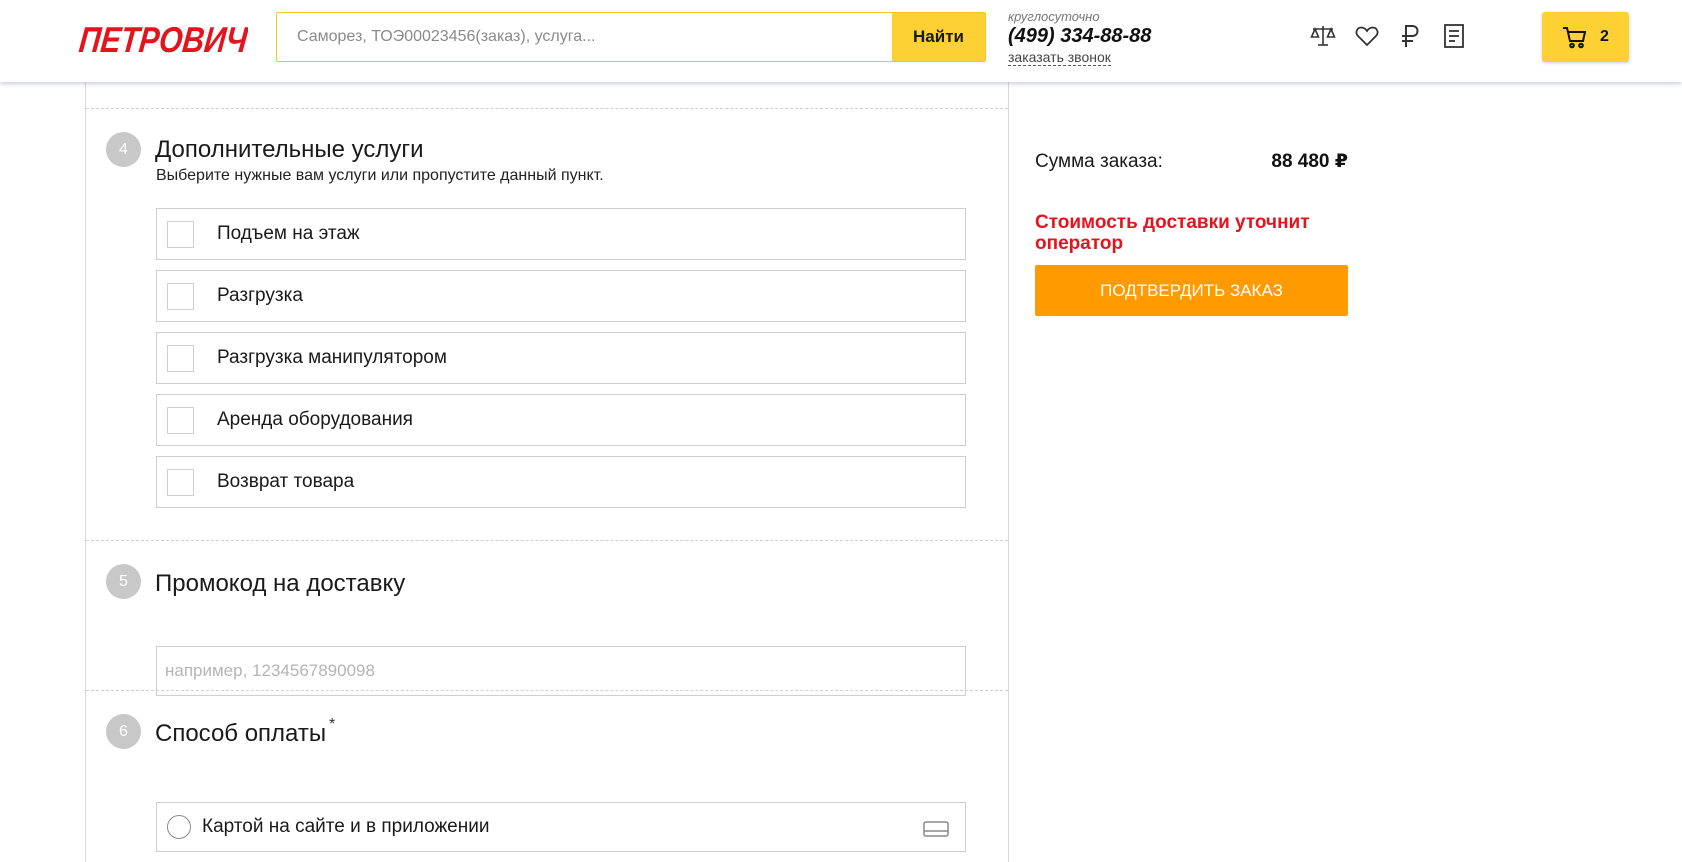  I want to click on hours-label: круглосуточно, so click(1054, 16).